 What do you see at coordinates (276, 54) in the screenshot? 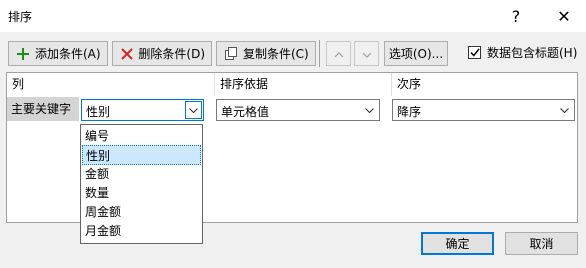
I see `copy-condition-label: 复制条件(C)` at bounding box center [276, 54].